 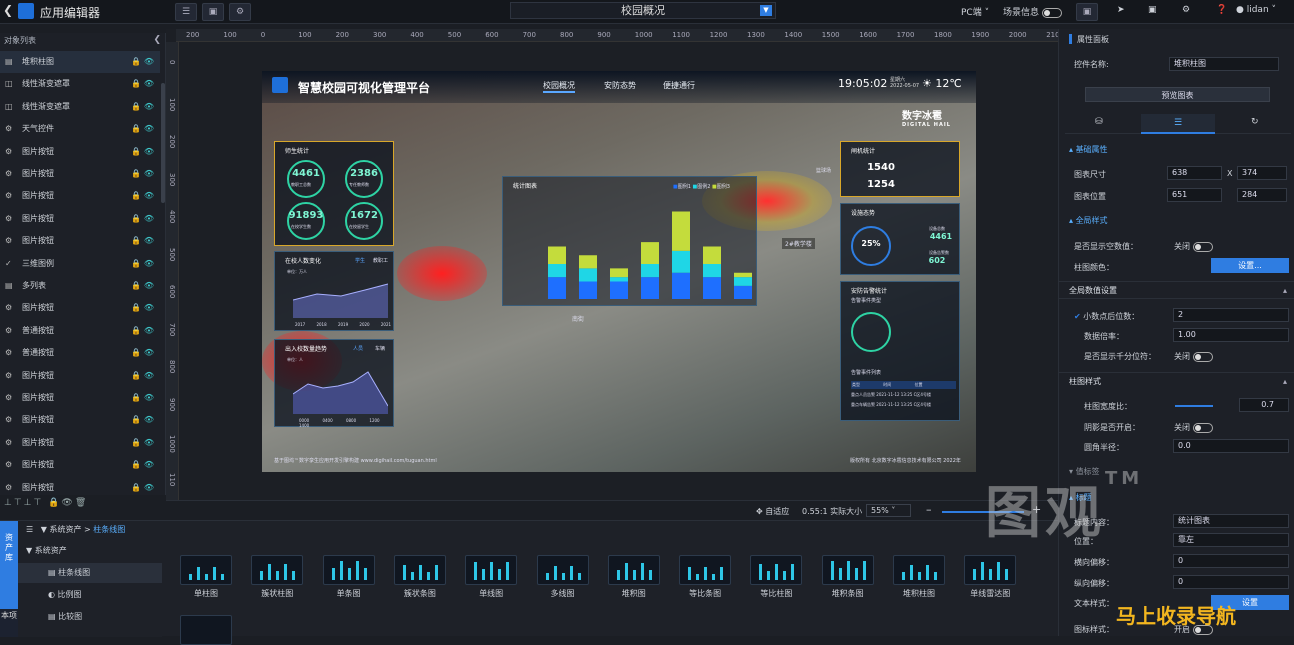 What do you see at coordinates (1194, 195) in the screenshot?
I see `pos-x-input: 651` at bounding box center [1194, 195].